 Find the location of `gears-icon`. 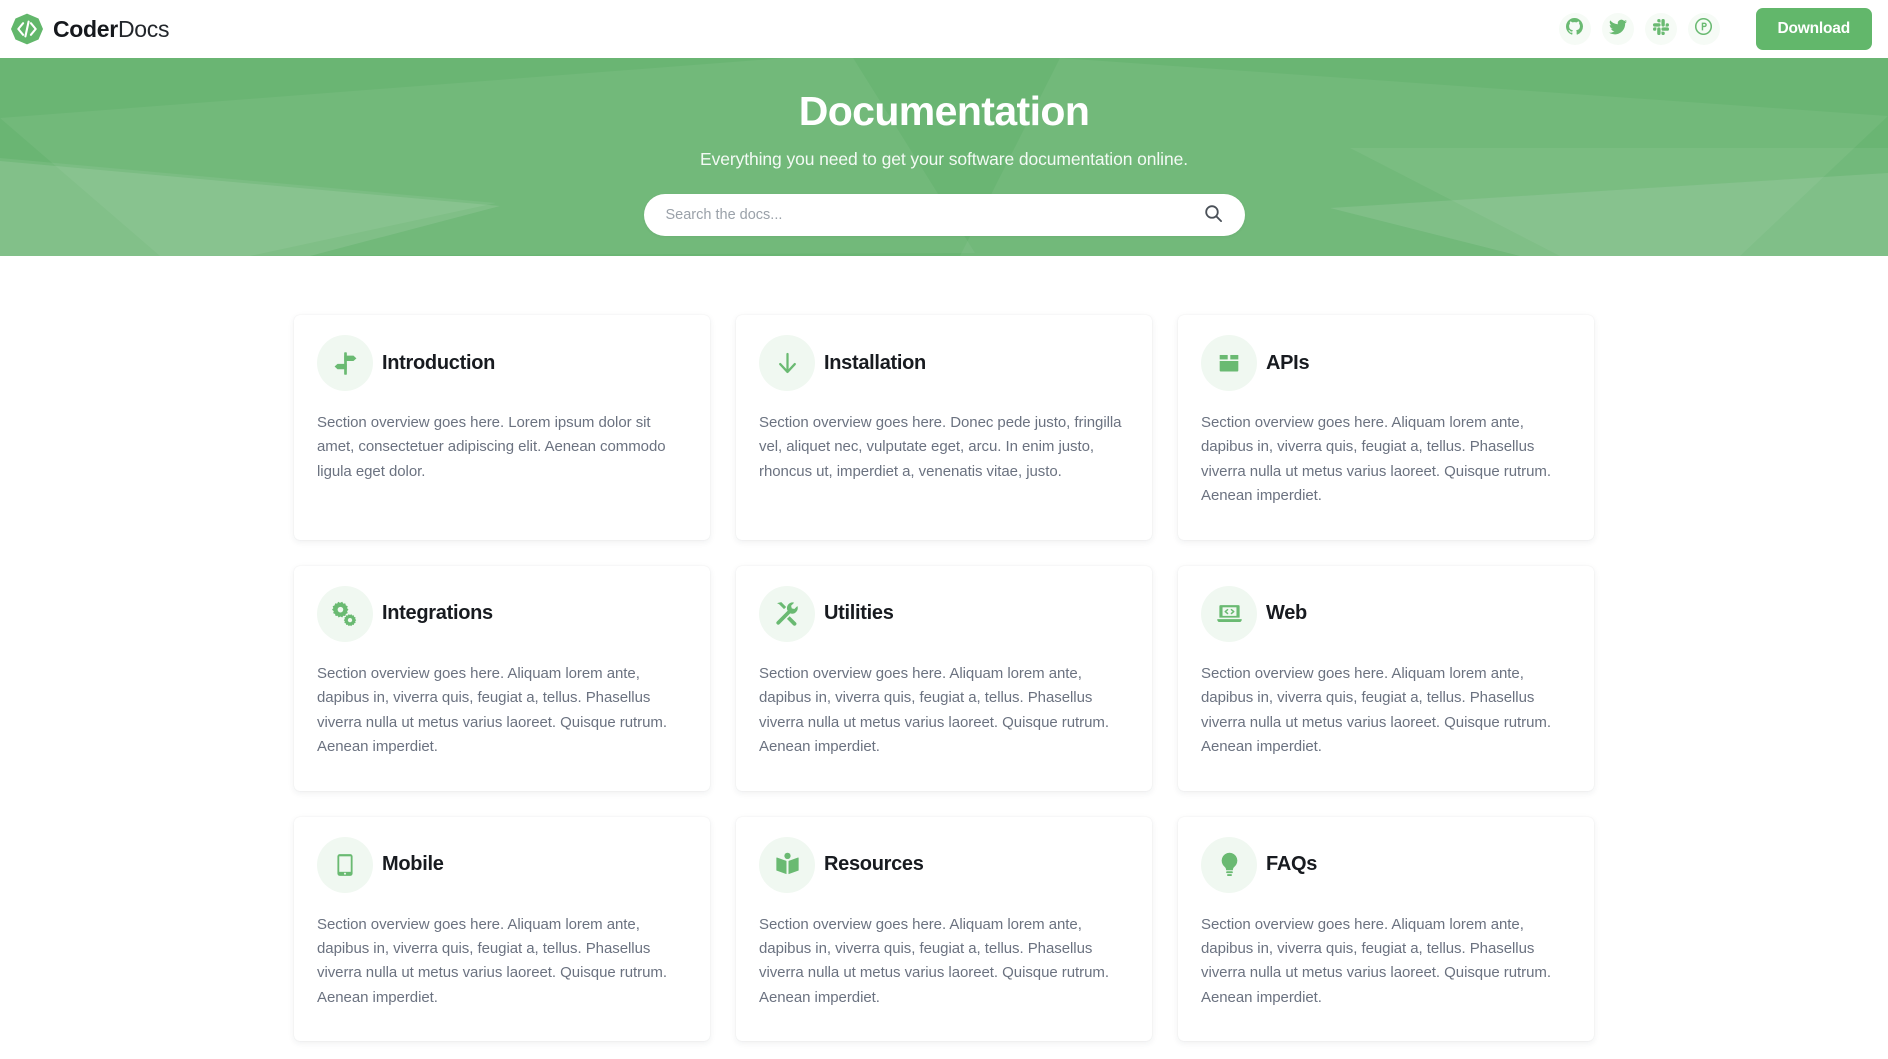

gears-icon is located at coordinates (345, 613).